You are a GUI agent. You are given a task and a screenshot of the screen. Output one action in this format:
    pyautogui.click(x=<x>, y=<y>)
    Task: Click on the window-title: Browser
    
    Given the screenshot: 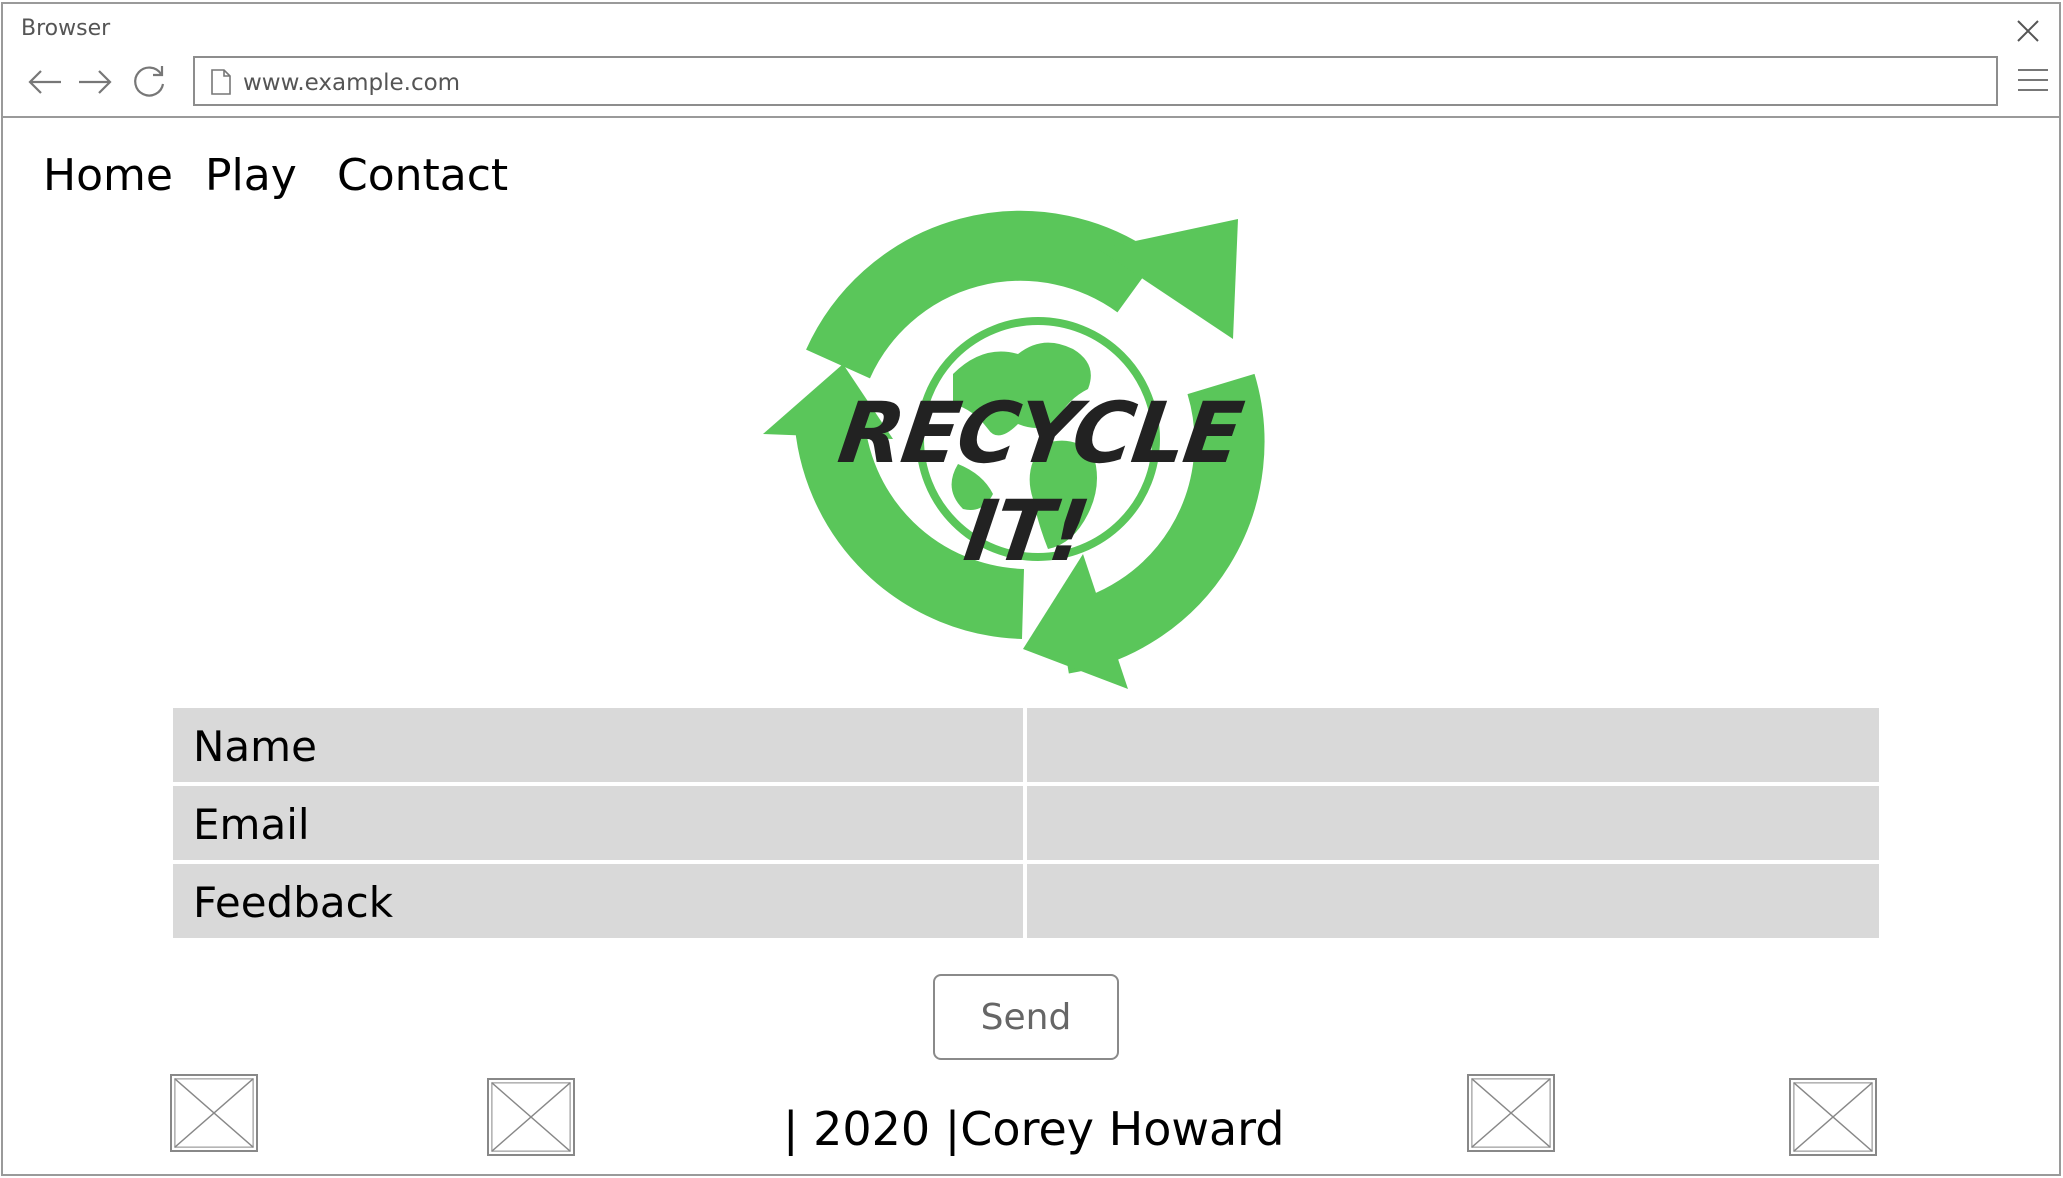 What is the action you would take?
    pyautogui.click(x=66, y=28)
    